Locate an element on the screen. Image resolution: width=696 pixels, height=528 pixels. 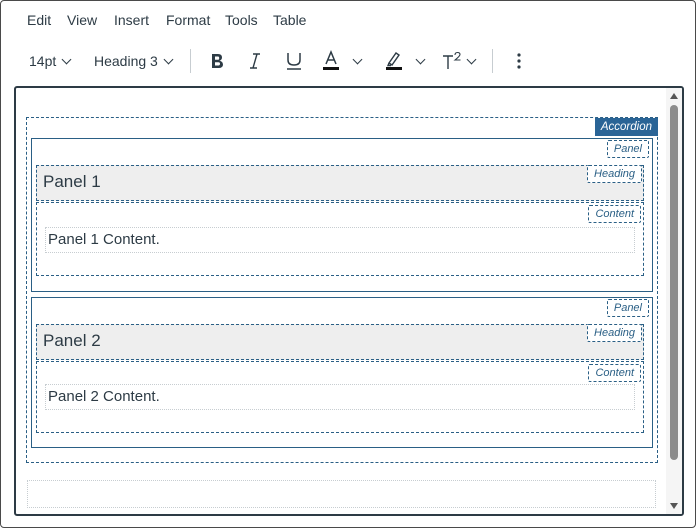
panel-content-text: Panel 2 Content. is located at coordinates (104, 396).